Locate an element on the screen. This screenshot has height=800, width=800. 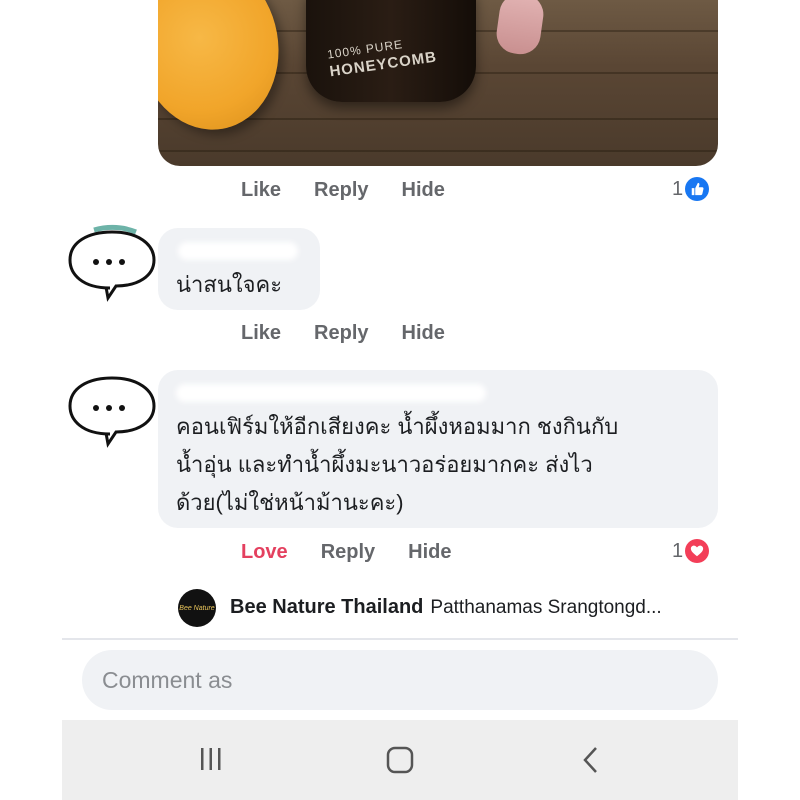
comment2-actions: Like Reply Hide is located at coordinates (359, 333).